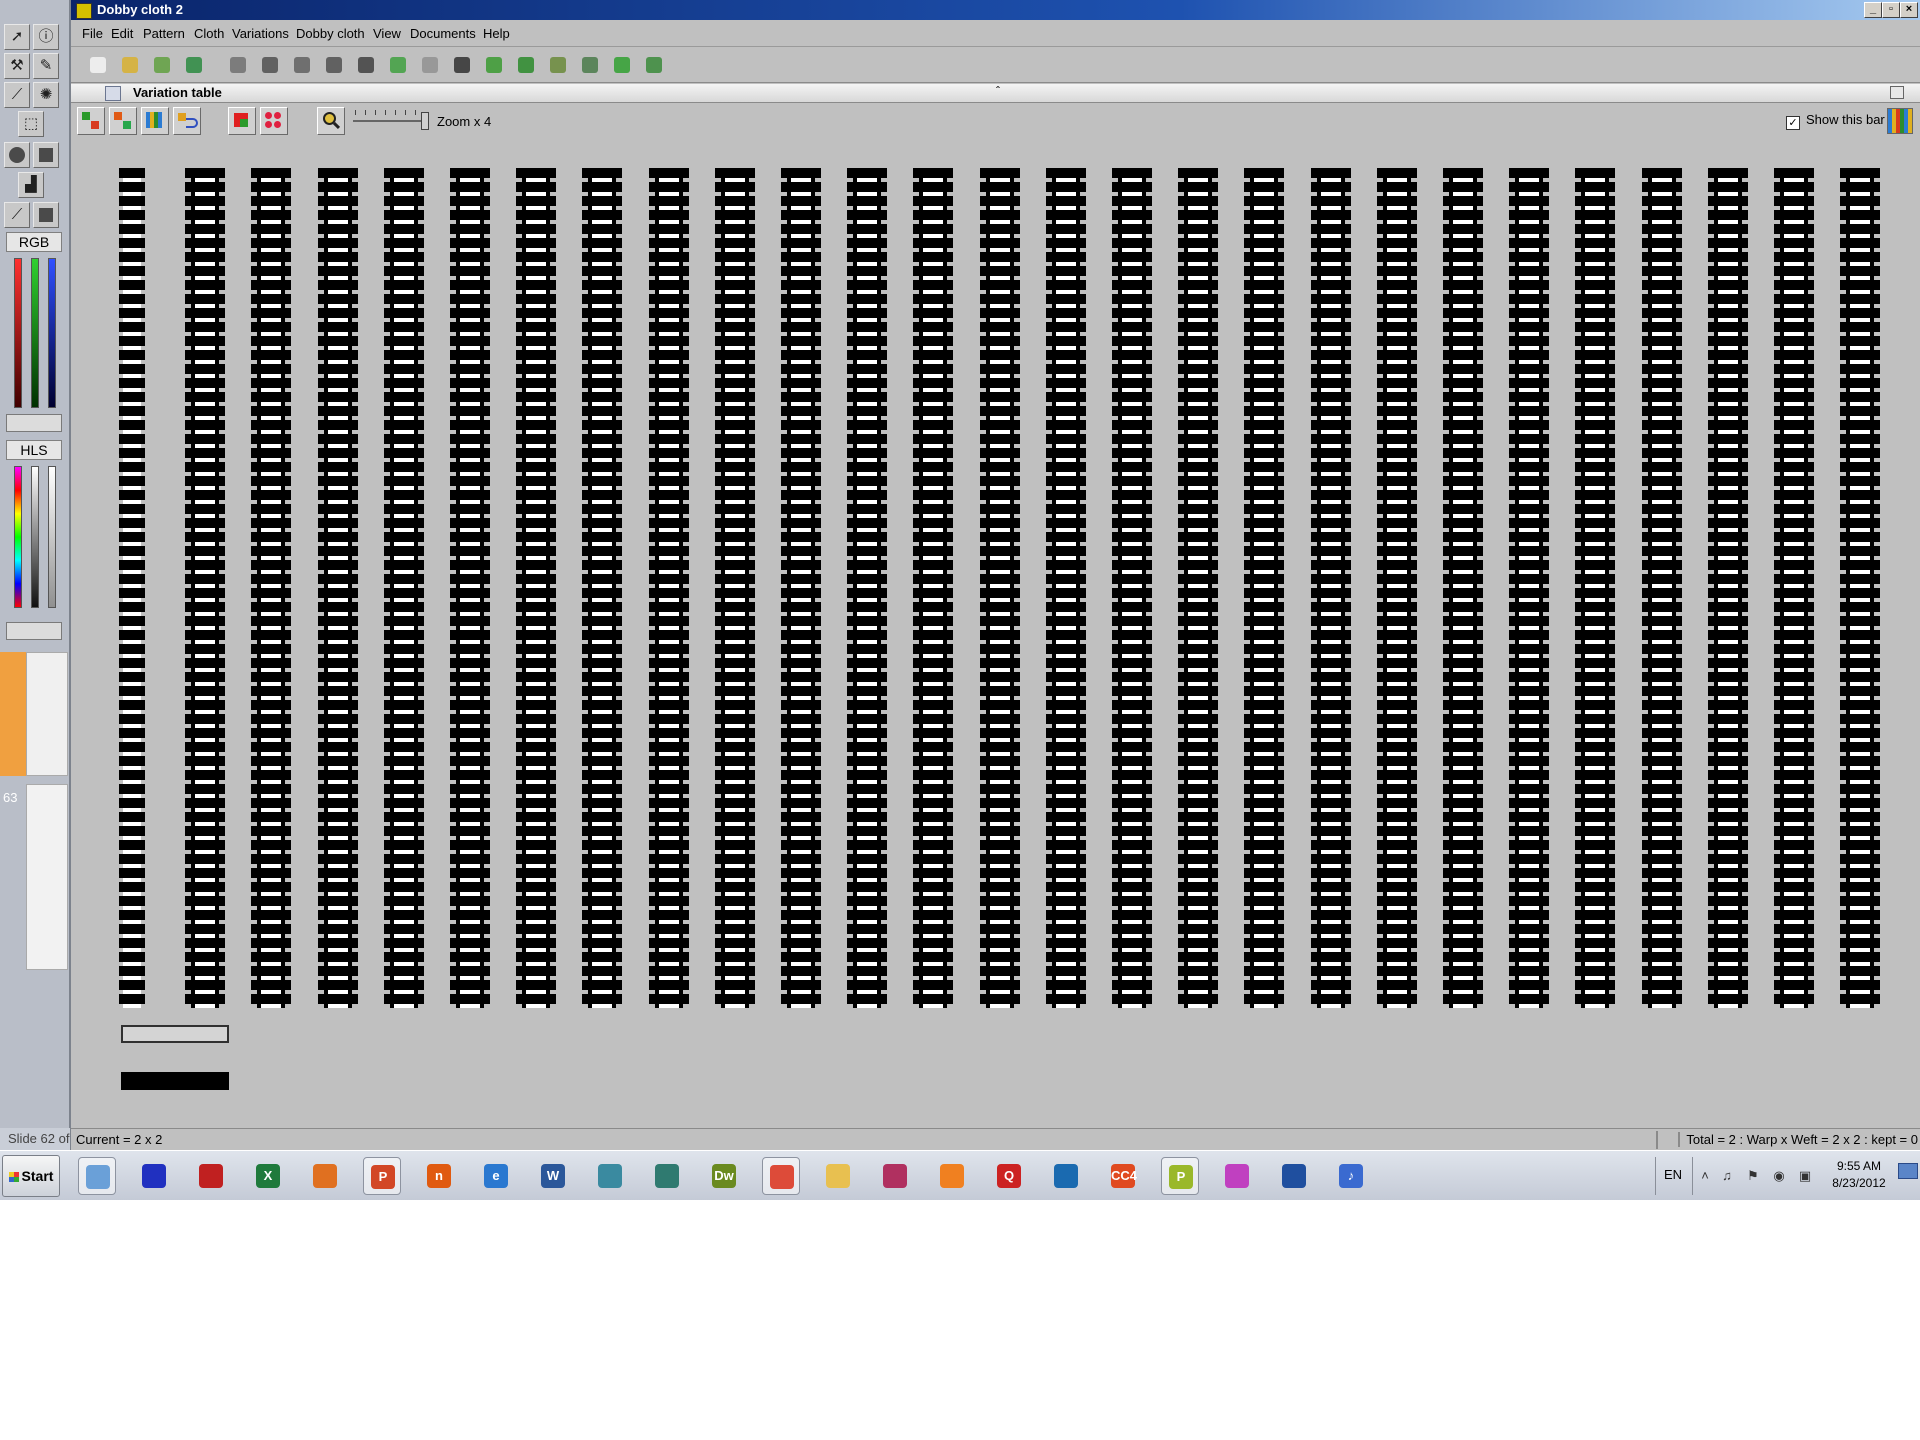  I want to click on variation-swap-icon, so click(242, 121).